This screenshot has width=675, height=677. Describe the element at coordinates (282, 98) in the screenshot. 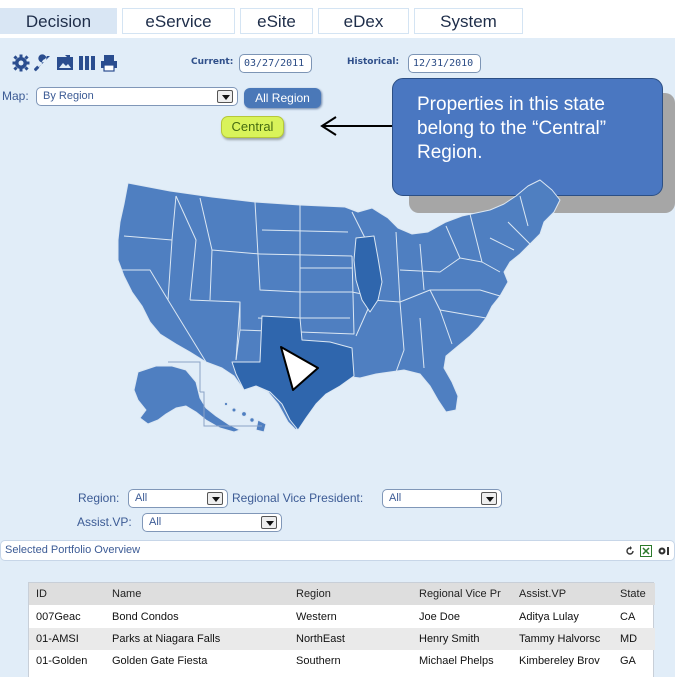

I see `all-region-button: All Region` at that location.